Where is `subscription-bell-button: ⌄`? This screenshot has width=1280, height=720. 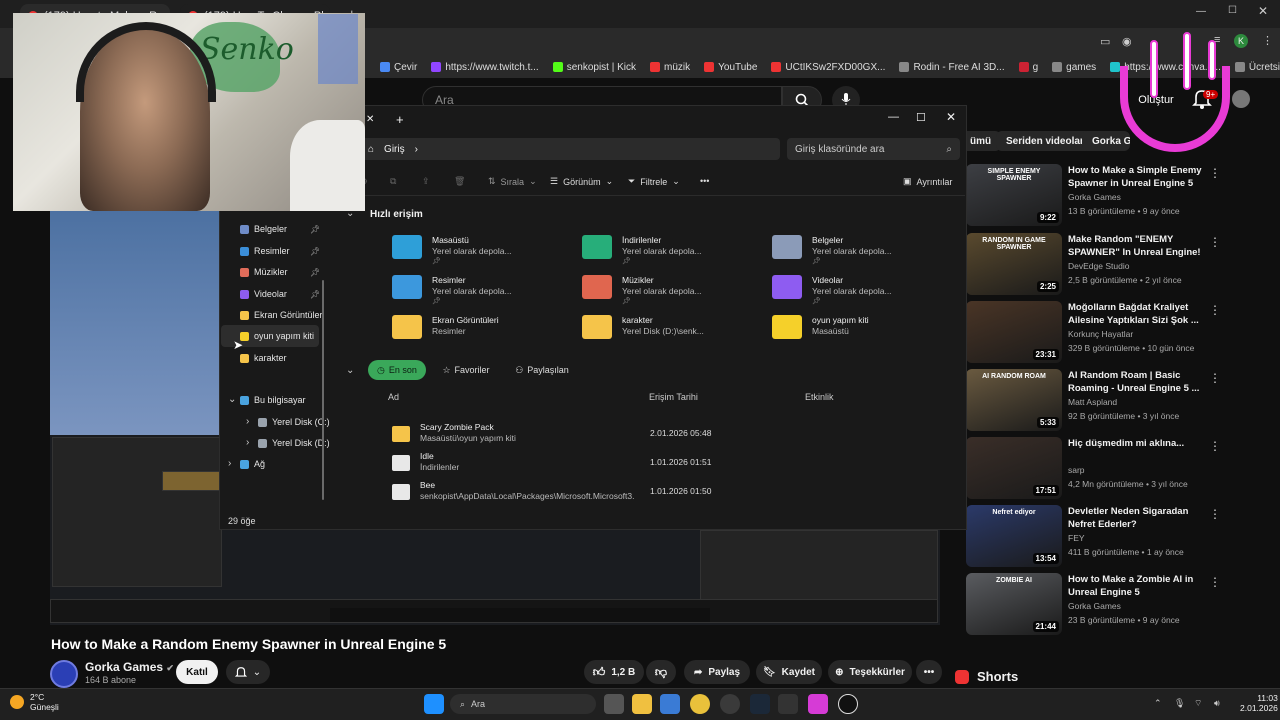
subscription-bell-button: ⌄ is located at coordinates (248, 672).